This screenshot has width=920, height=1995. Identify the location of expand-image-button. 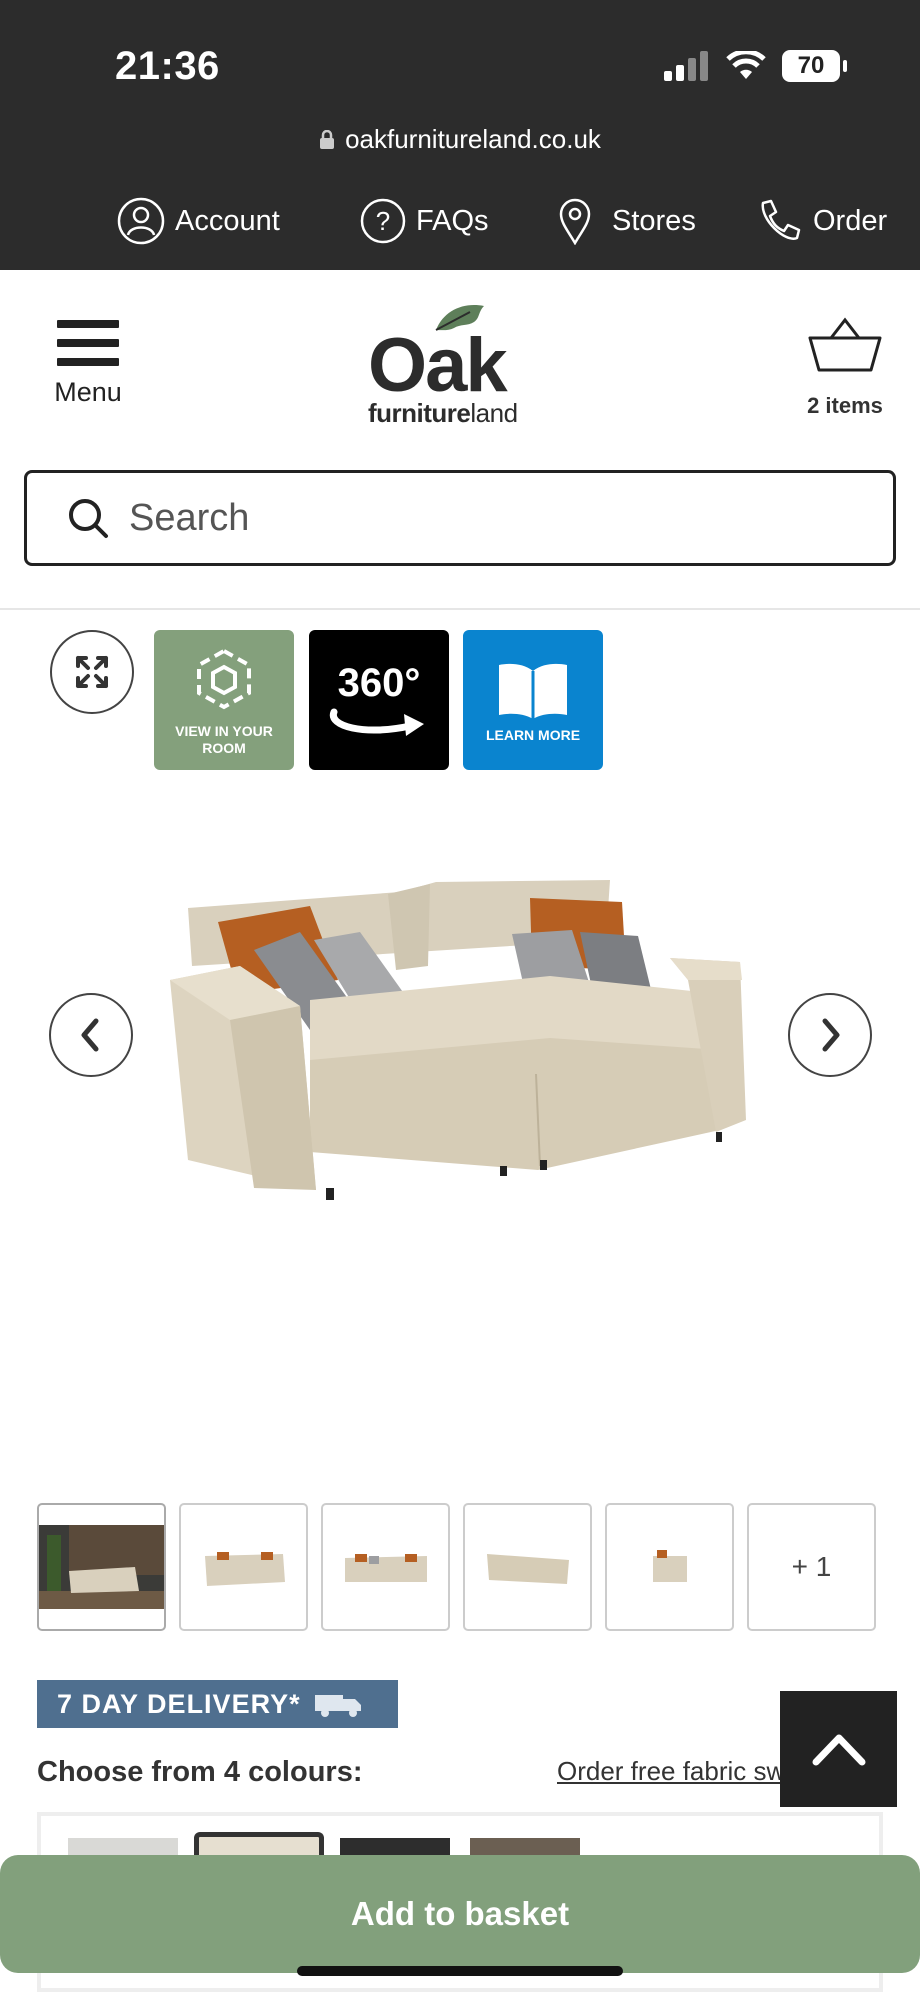
(92, 672).